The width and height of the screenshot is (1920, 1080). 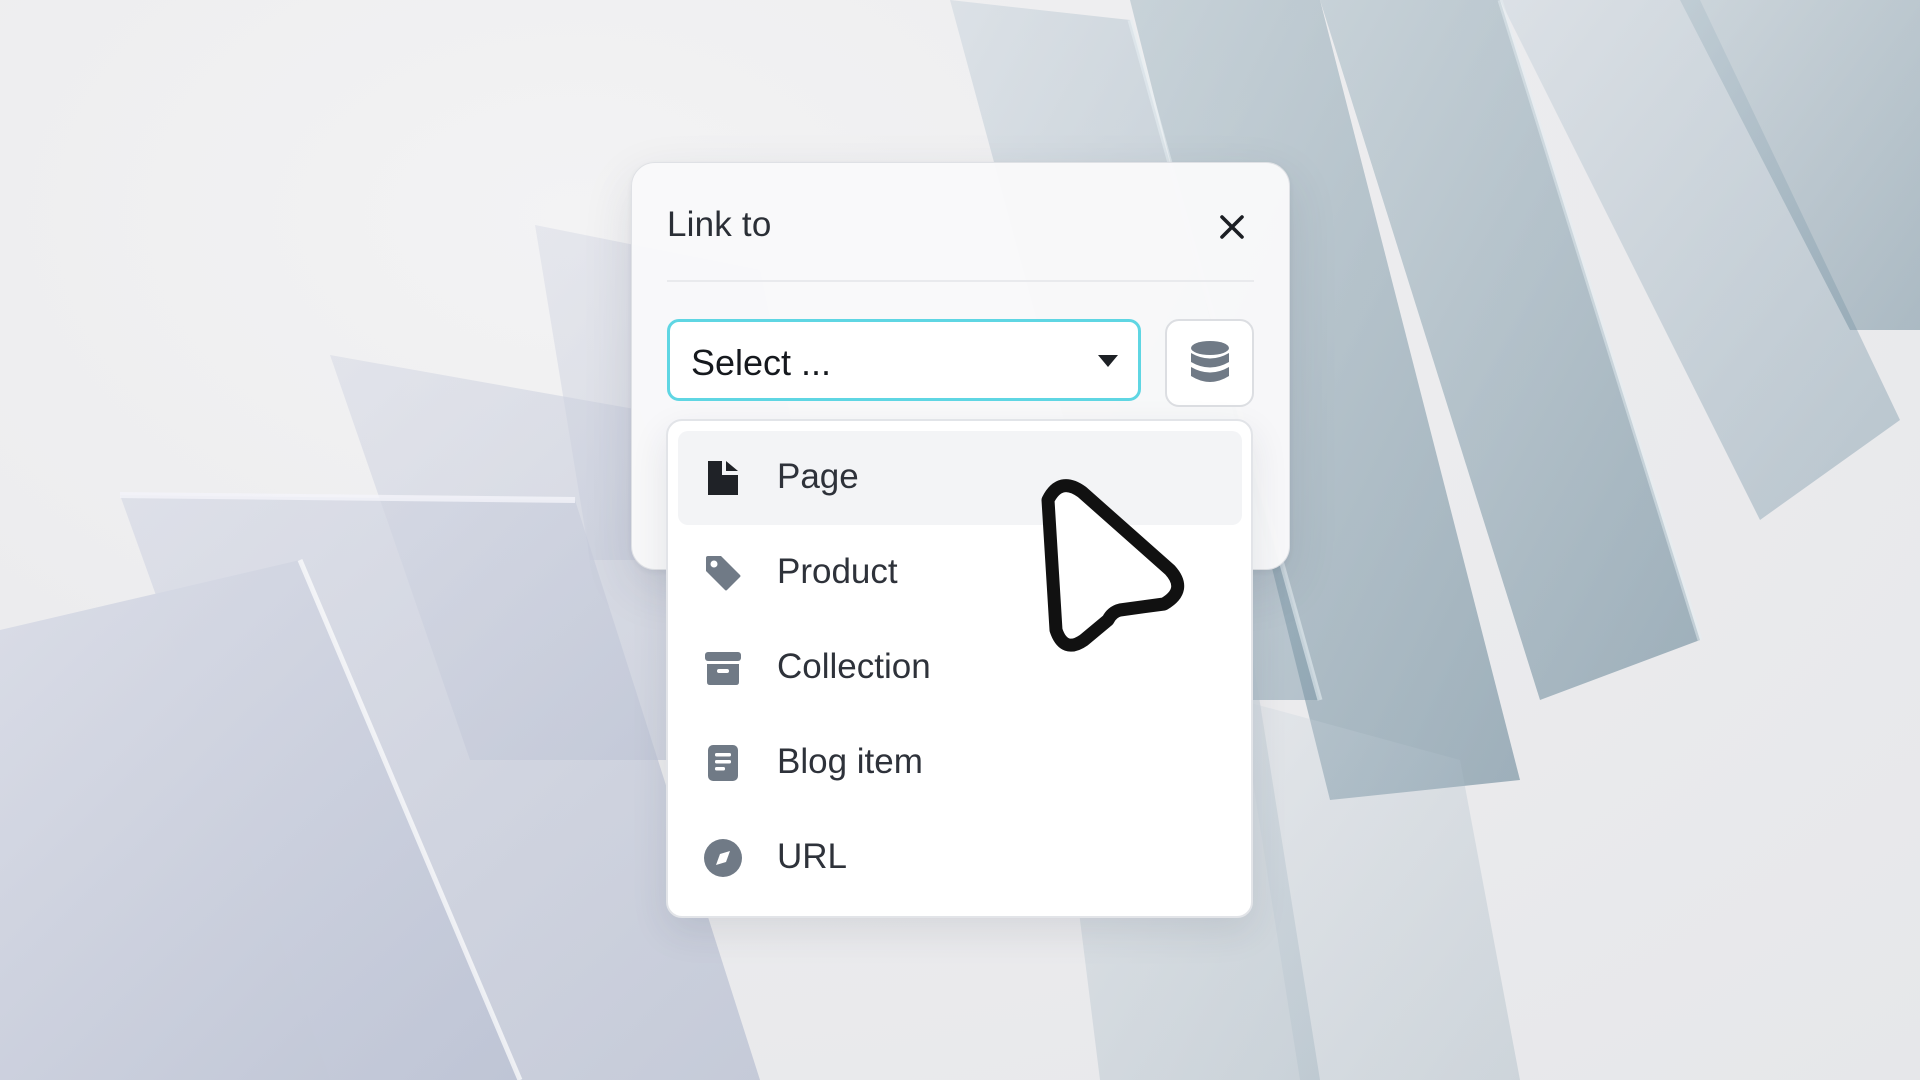 What do you see at coordinates (723, 763) in the screenshot?
I see `document-icon` at bounding box center [723, 763].